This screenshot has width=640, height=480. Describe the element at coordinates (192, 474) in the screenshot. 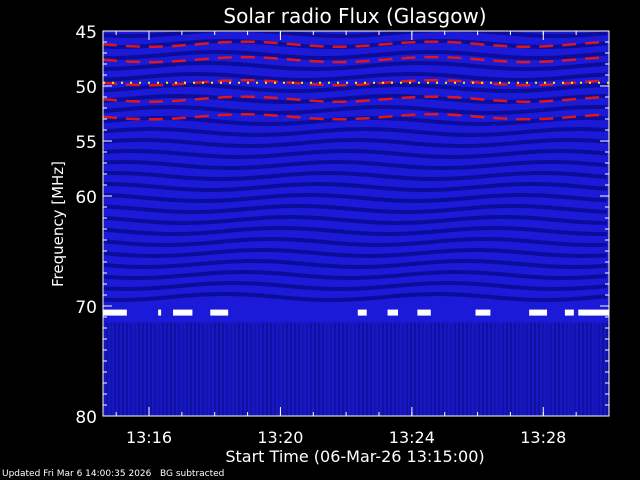

I see `footer-note: BG subtracted` at that location.